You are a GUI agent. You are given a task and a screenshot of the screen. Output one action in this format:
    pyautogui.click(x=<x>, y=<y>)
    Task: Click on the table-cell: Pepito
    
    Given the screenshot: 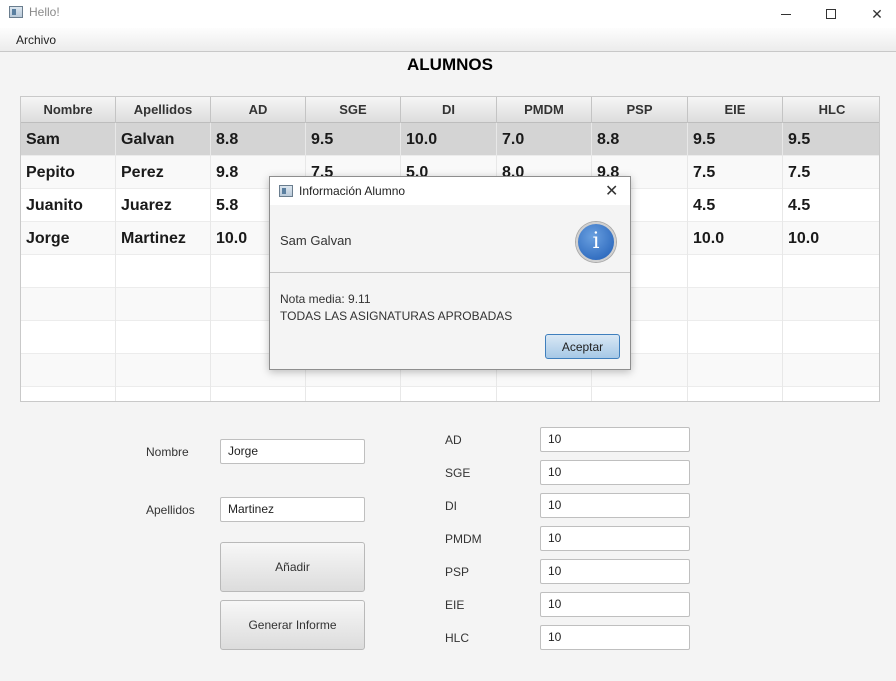 What is the action you would take?
    pyautogui.click(x=68, y=172)
    